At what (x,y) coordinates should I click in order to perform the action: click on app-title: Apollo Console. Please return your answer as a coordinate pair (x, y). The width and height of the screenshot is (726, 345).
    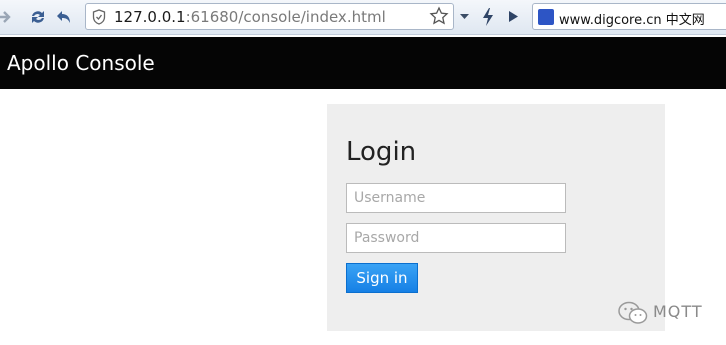
    Looking at the image, I should click on (81, 63).